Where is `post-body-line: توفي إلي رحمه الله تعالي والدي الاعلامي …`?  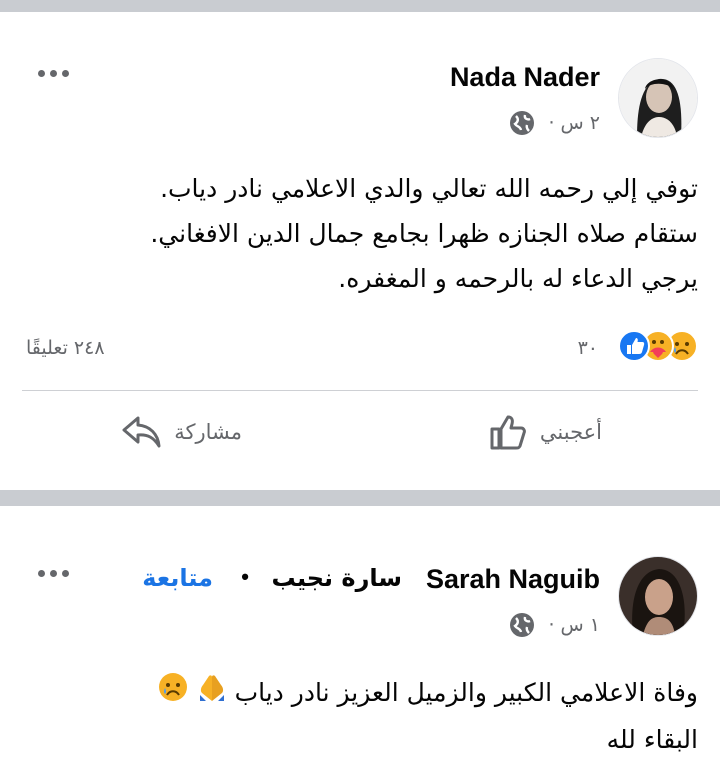
post-body-line: توفي إلي رحمه الله تعالي والدي الاعلامي … is located at coordinates (429, 188).